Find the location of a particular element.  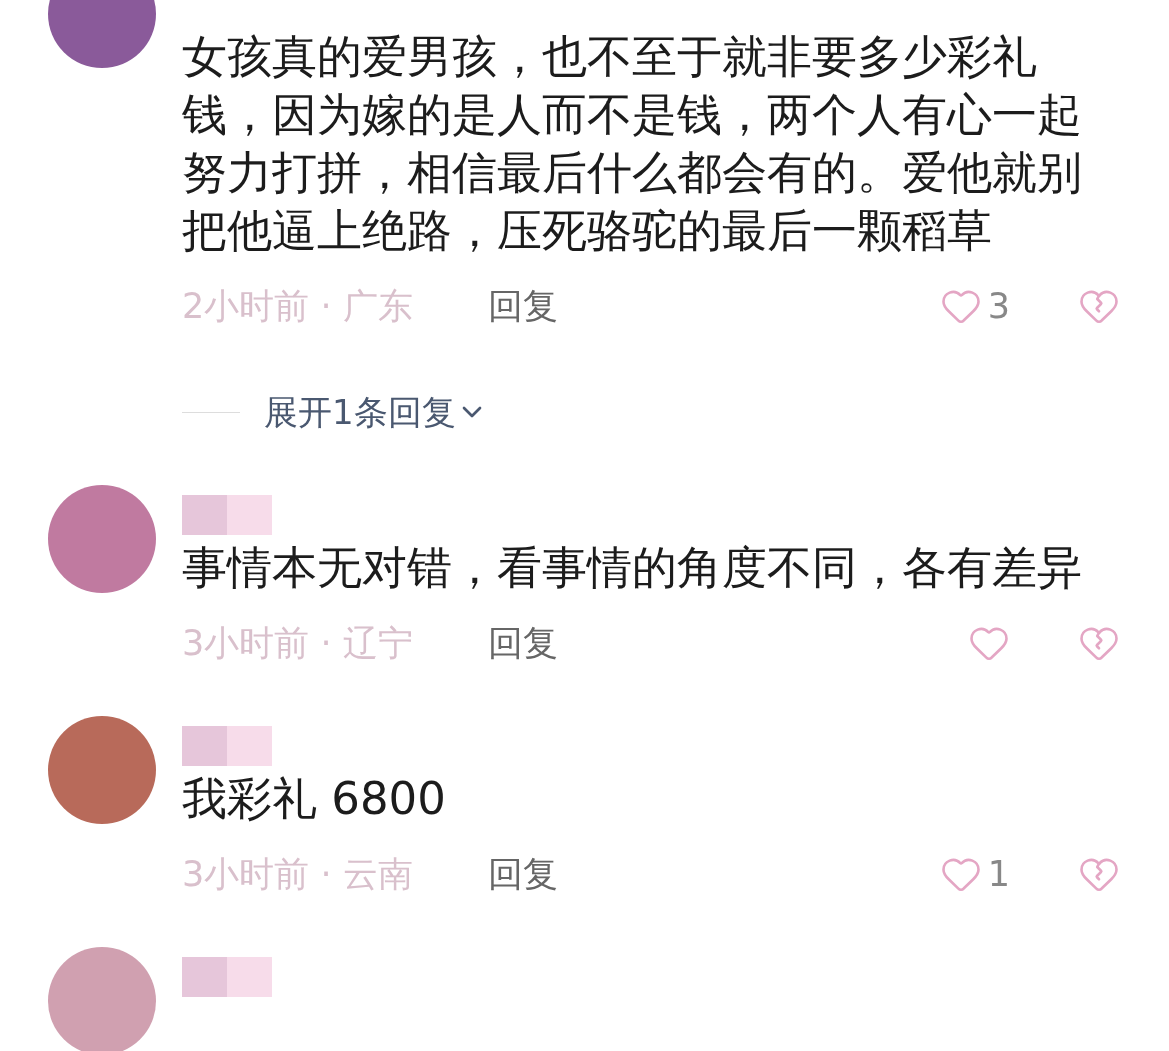

time-location: 2小时前 · 广东 is located at coordinates (298, 306).